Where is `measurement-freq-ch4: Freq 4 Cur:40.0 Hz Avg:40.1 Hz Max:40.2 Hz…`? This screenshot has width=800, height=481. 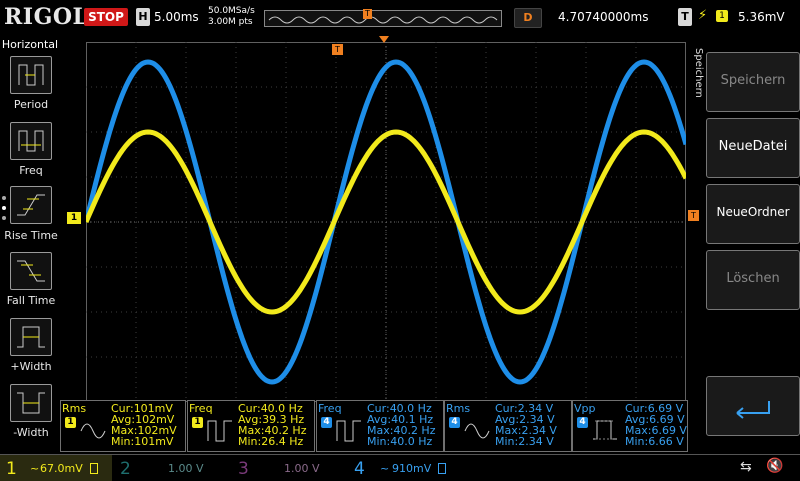 measurement-freq-ch4: Freq 4 Cur:40.0 Hz Avg:40.1 Hz Max:40.2 Hz… is located at coordinates (380, 426).